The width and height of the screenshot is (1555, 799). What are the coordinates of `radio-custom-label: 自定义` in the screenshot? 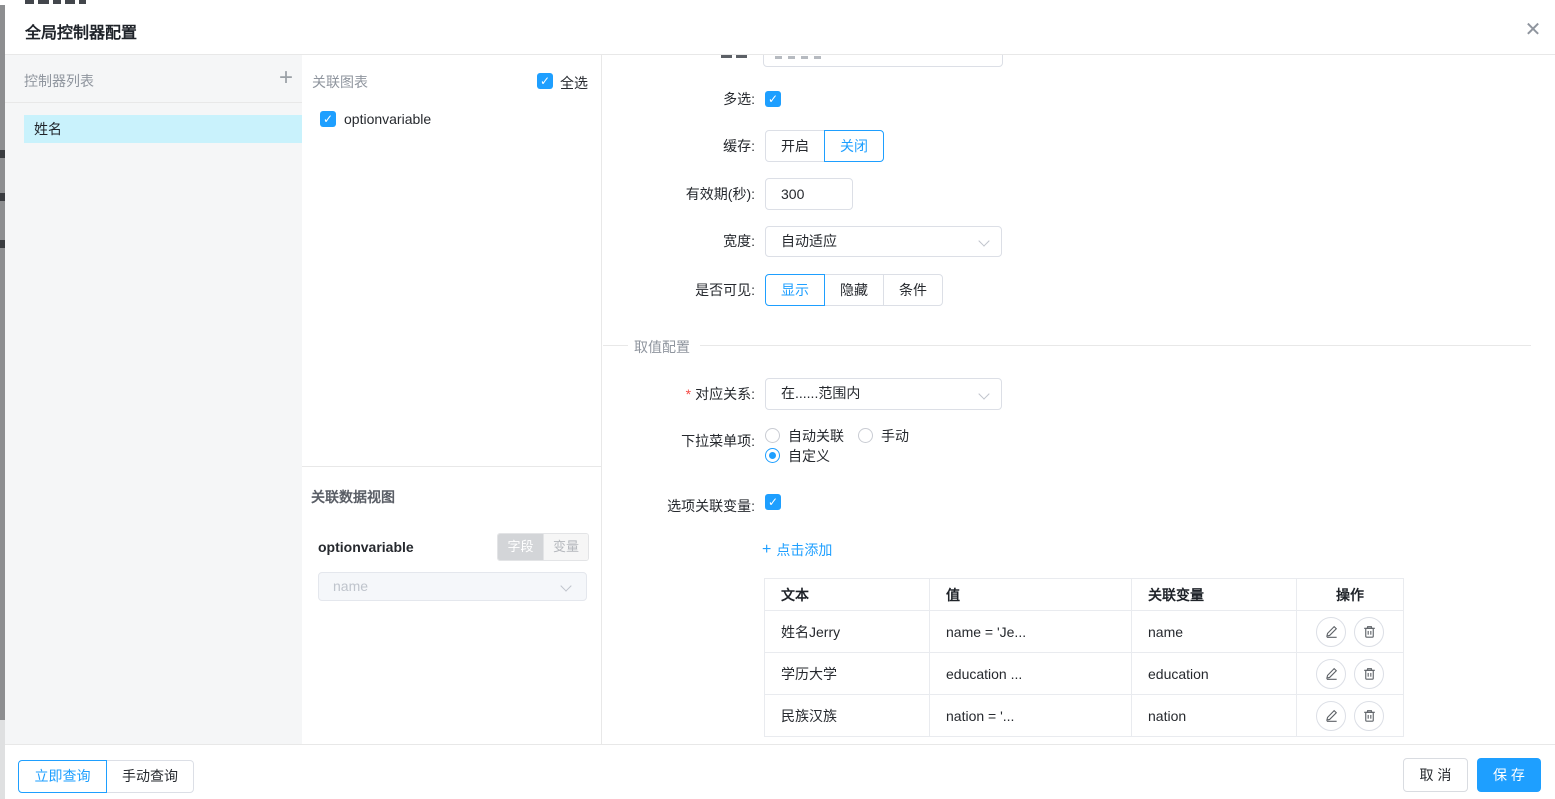 It's located at (809, 456).